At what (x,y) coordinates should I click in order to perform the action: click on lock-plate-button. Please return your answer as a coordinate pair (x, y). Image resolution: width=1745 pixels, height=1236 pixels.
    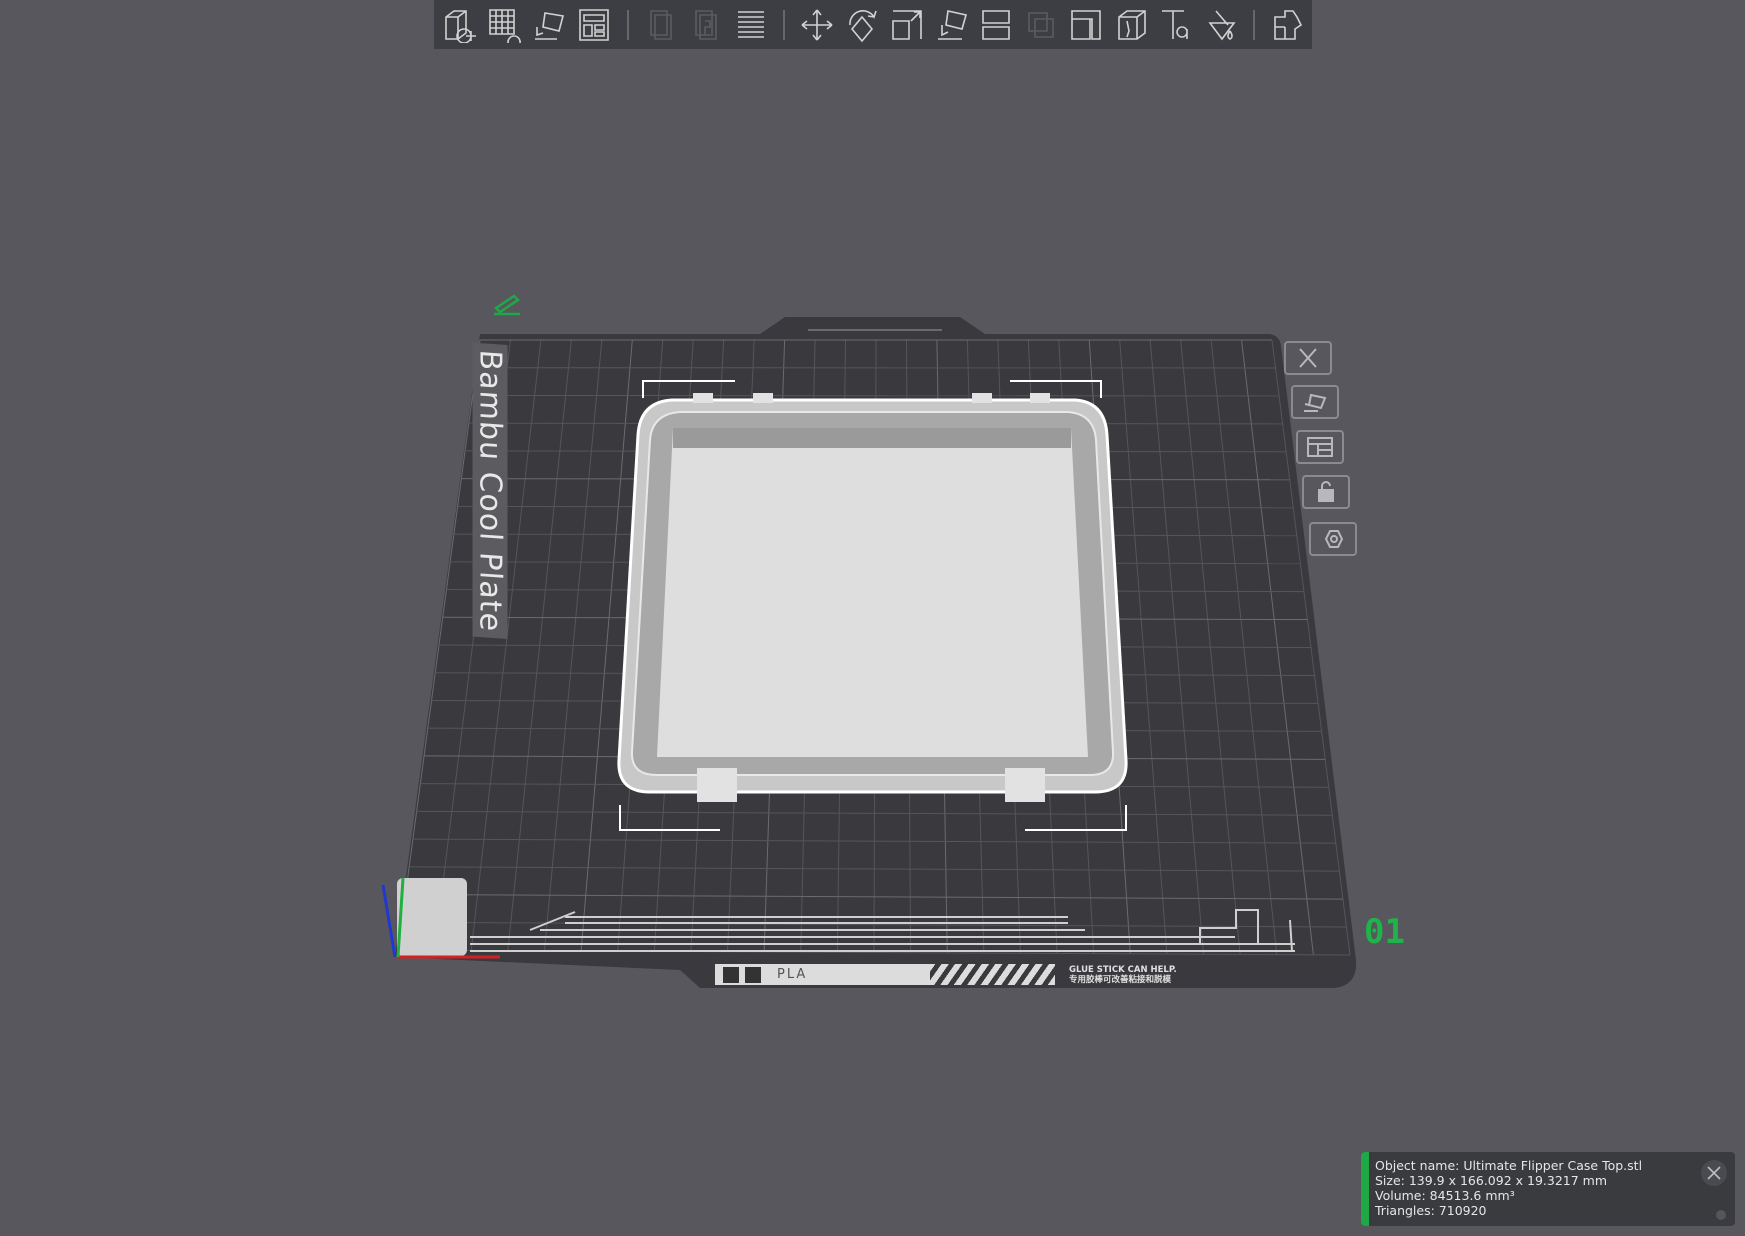
    Looking at the image, I should click on (1326, 492).